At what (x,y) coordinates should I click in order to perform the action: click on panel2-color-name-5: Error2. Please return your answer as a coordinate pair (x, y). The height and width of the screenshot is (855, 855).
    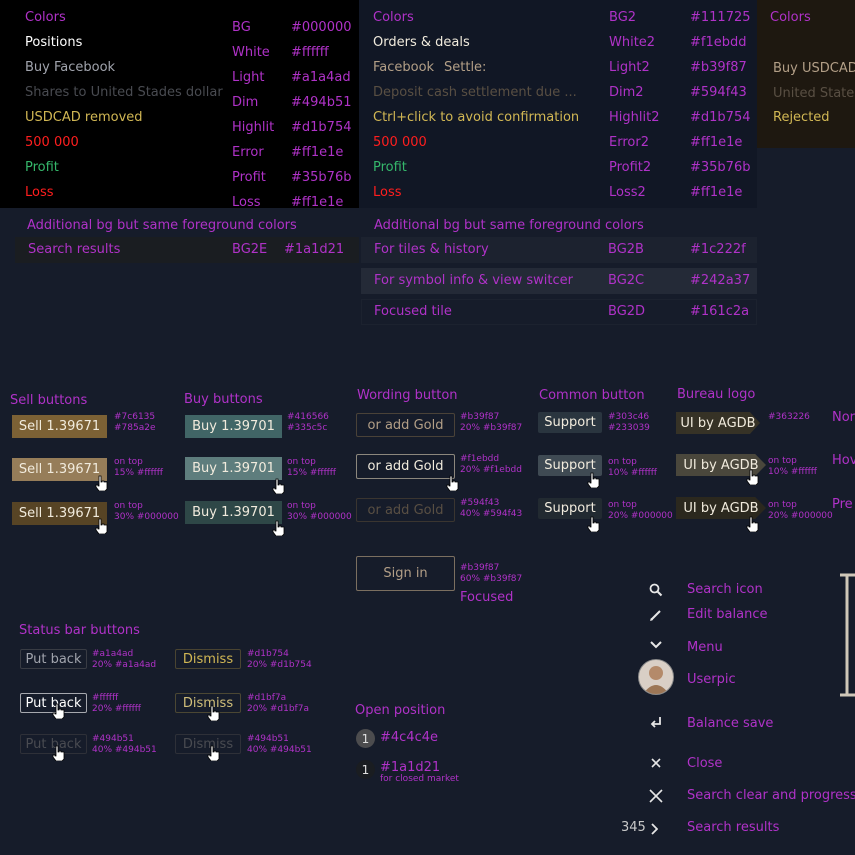
    Looking at the image, I should click on (629, 142).